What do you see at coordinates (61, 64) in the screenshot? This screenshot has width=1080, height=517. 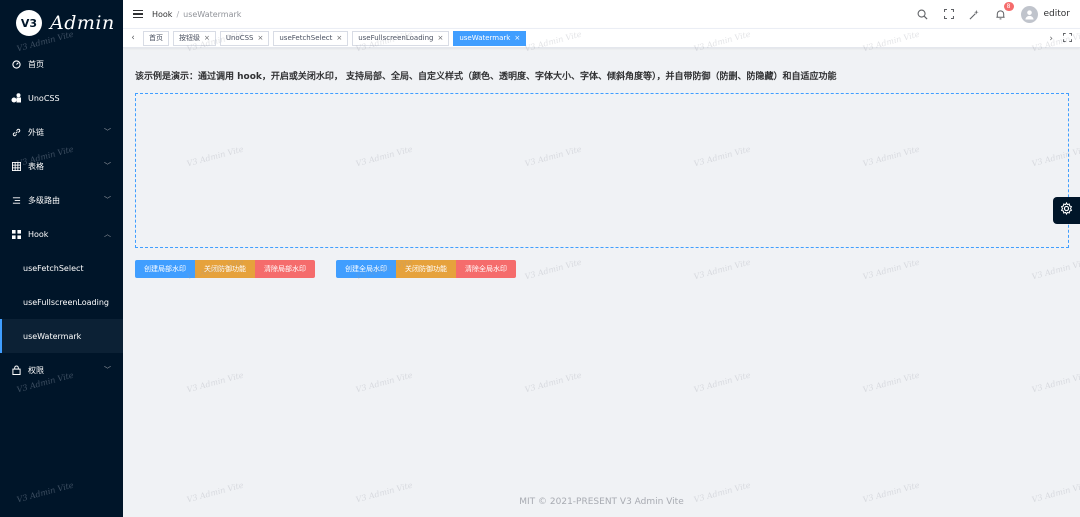 I see `sidebar-item-home: 首页` at bounding box center [61, 64].